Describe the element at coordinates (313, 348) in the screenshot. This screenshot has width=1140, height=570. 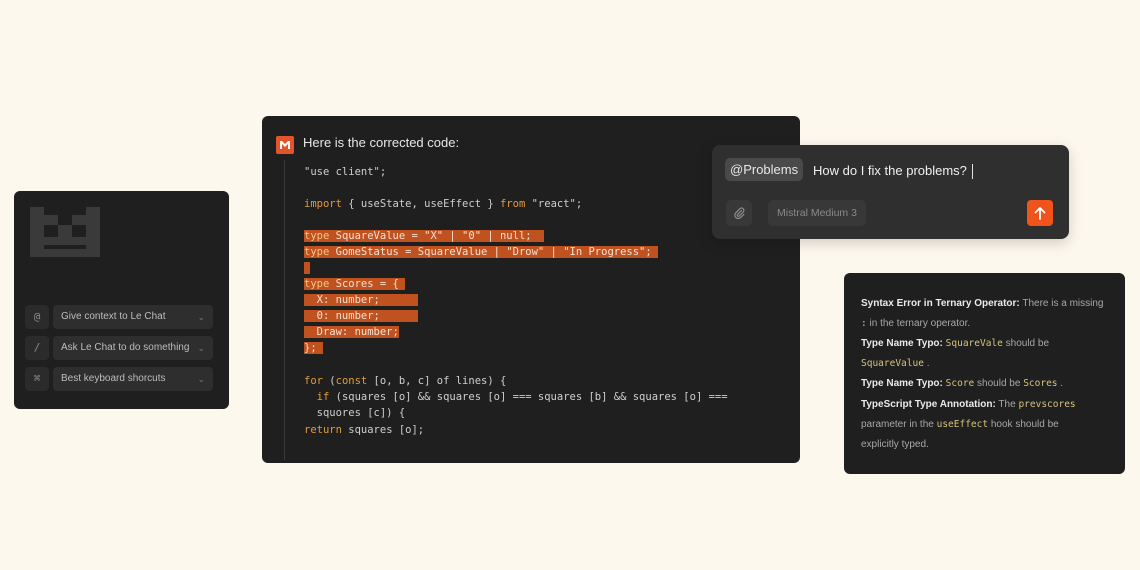
I see `code-line-highlighted: };` at that location.